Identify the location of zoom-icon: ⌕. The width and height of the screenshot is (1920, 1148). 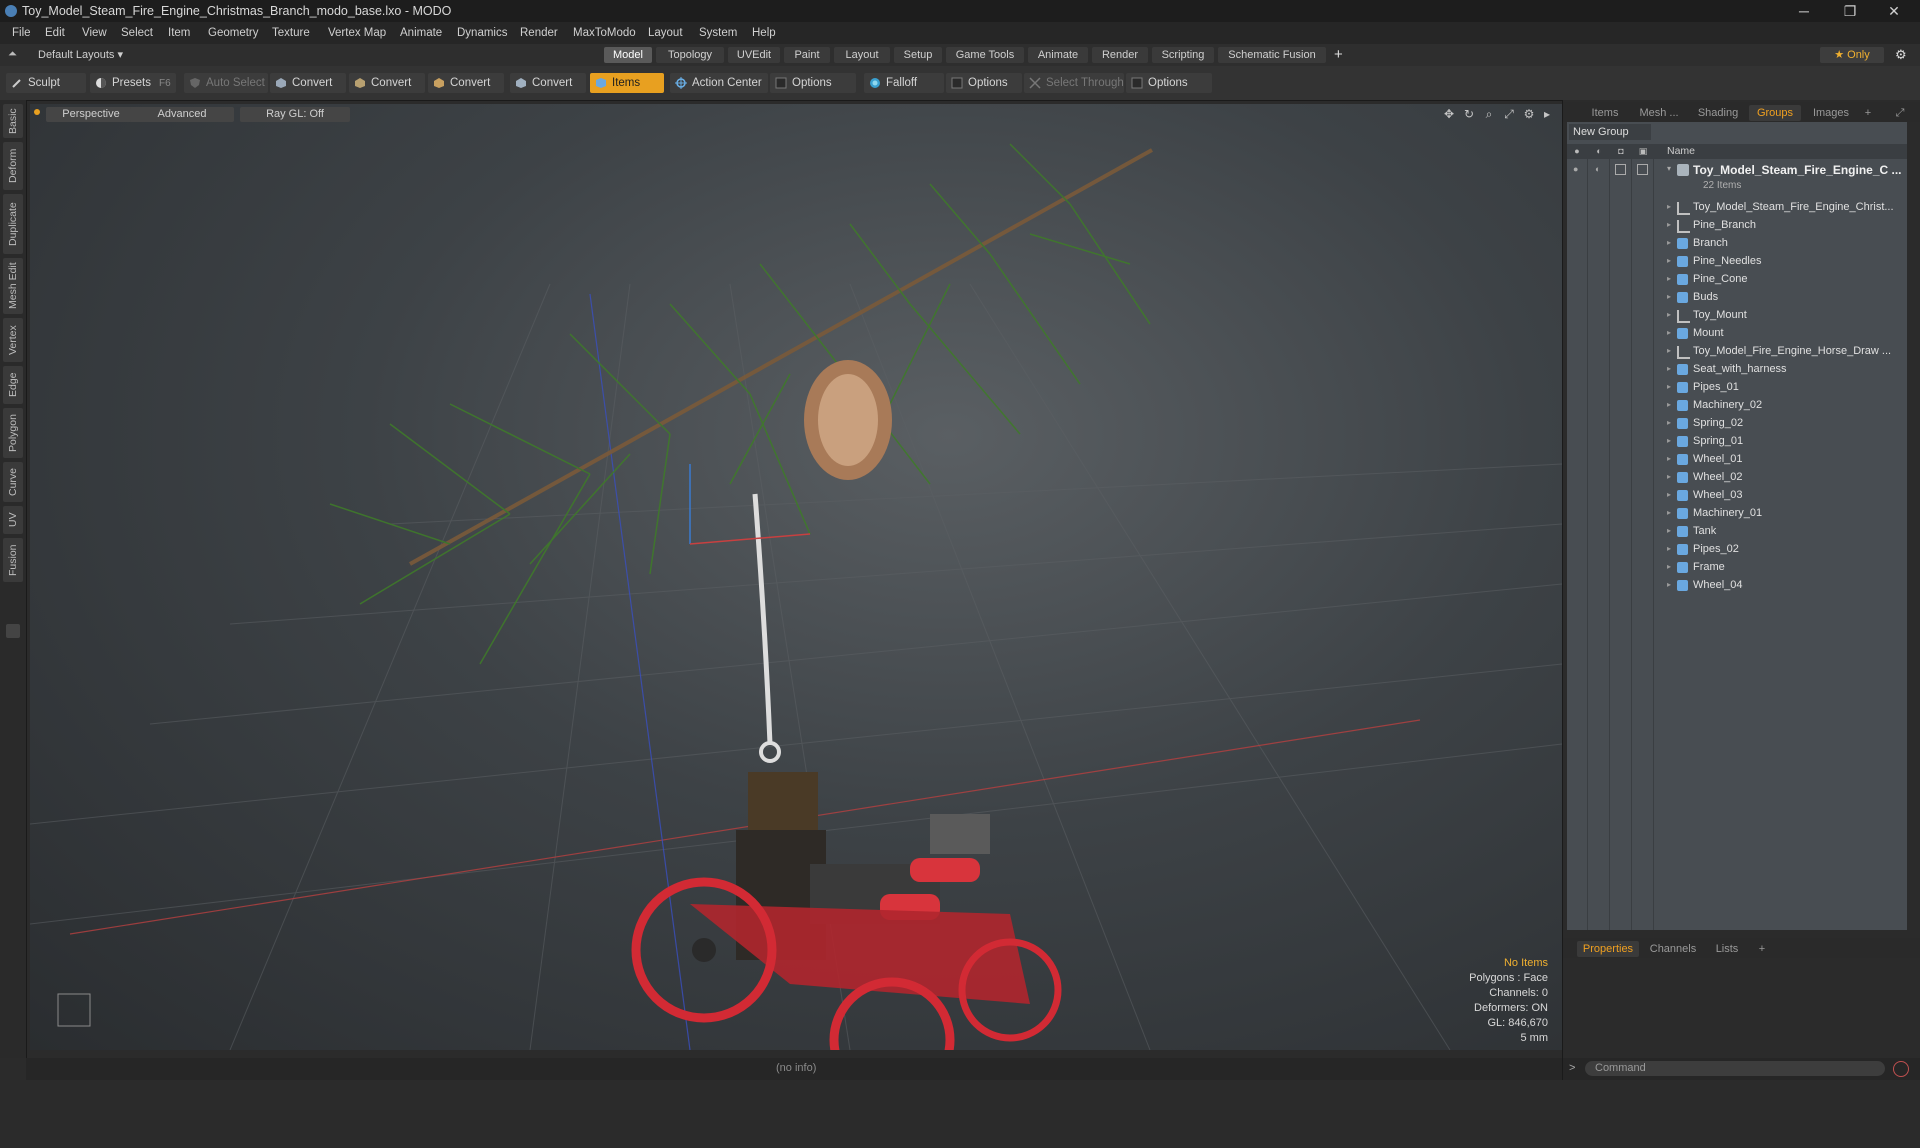
(1489, 114).